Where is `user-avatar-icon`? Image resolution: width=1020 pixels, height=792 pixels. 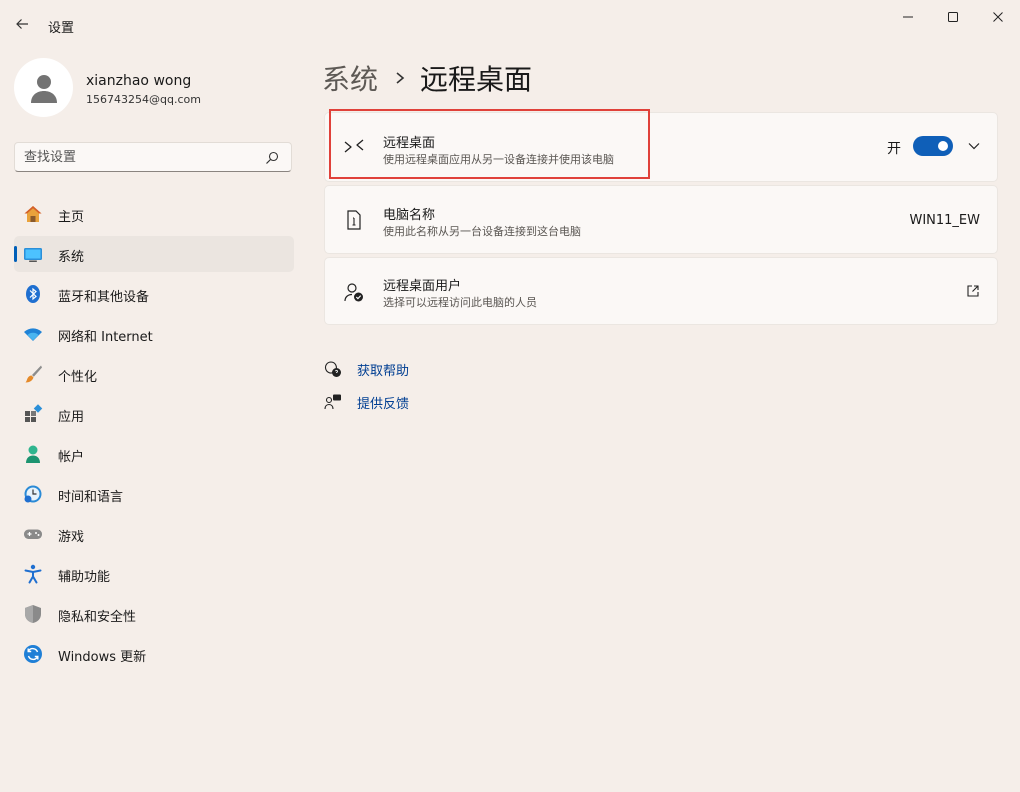
user-avatar-icon is located at coordinates (43, 88).